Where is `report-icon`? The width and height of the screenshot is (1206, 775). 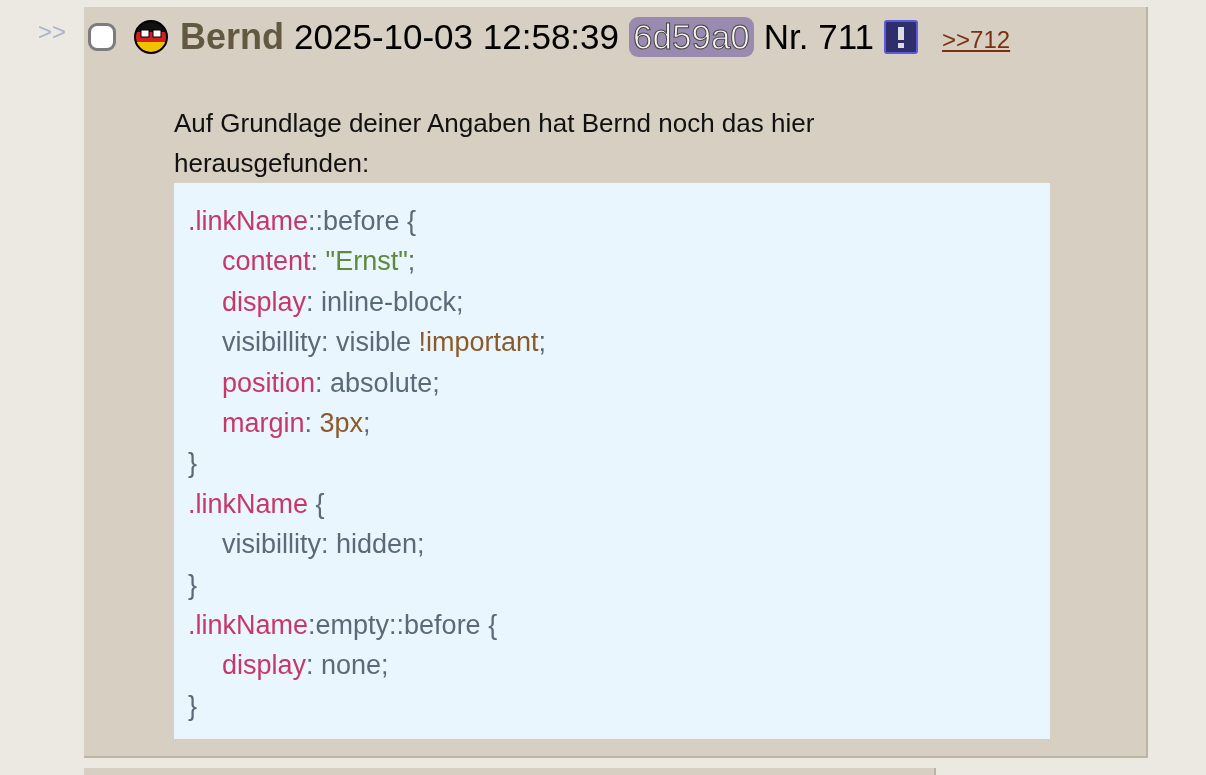
report-icon is located at coordinates (901, 37).